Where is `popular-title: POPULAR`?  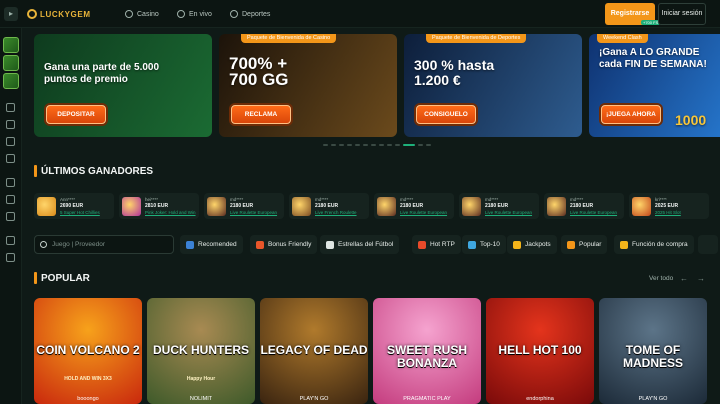 popular-title: POPULAR is located at coordinates (65, 278).